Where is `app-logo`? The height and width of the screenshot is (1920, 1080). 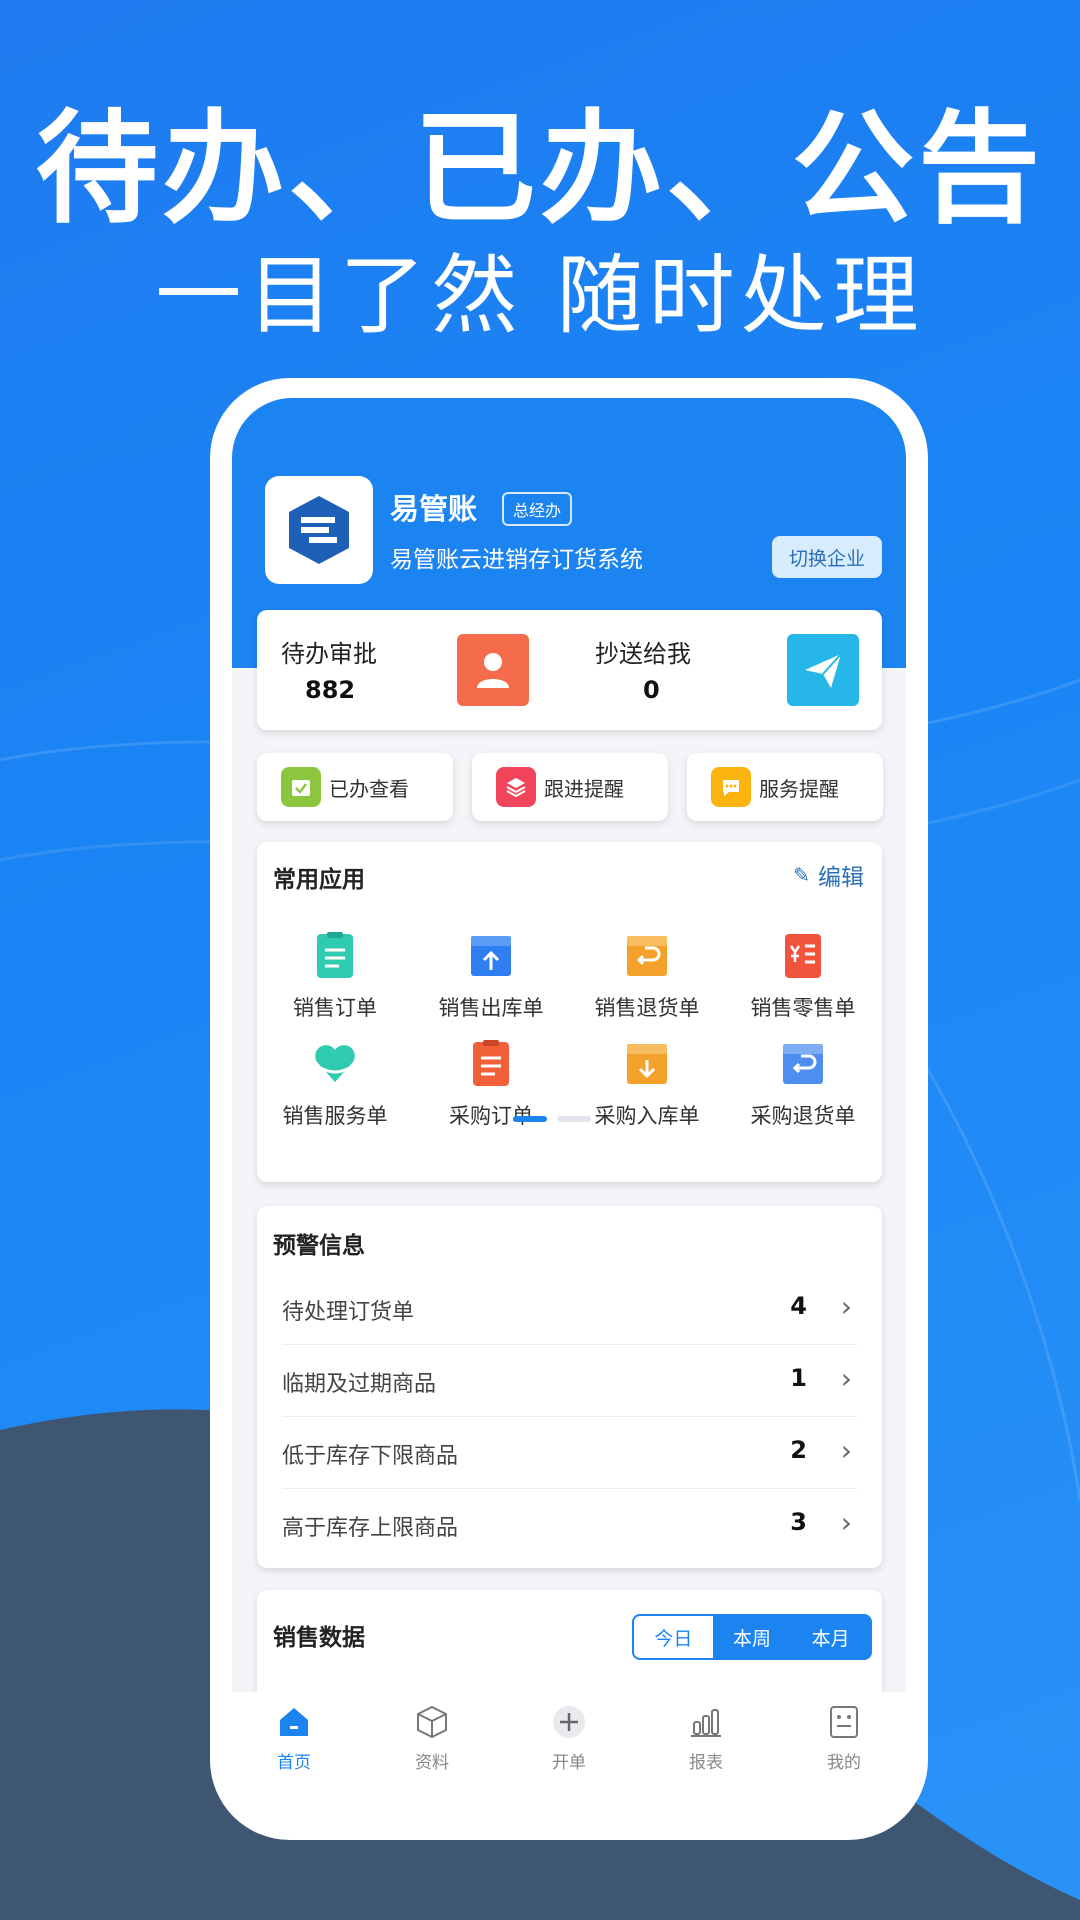
app-logo is located at coordinates (319, 530).